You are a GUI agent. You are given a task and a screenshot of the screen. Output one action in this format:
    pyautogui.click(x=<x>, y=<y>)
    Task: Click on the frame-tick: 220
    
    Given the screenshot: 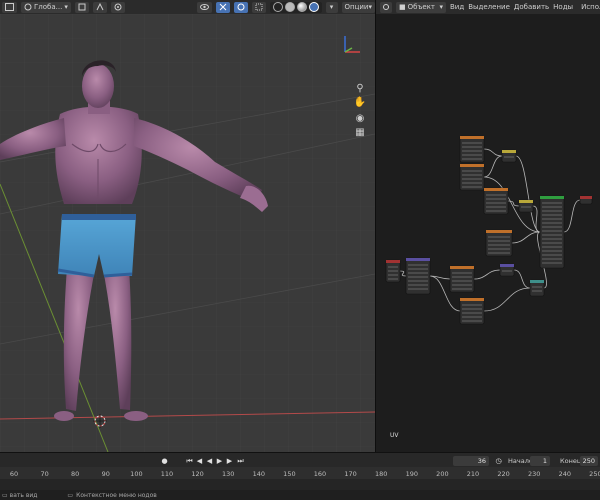 What is the action you would take?
    pyautogui.click(x=503, y=474)
    